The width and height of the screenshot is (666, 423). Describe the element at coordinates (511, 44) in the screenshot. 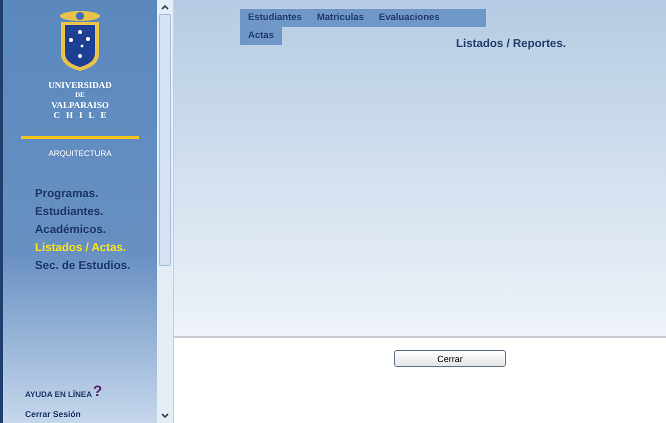

I see `page-title: Listados / Reportes.` at that location.